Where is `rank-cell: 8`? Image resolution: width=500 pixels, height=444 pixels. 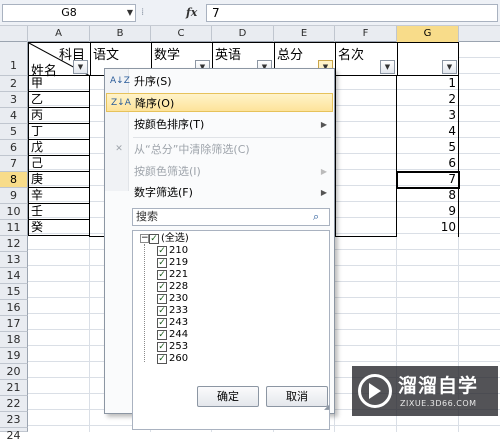 rank-cell: 8 is located at coordinates (428, 196).